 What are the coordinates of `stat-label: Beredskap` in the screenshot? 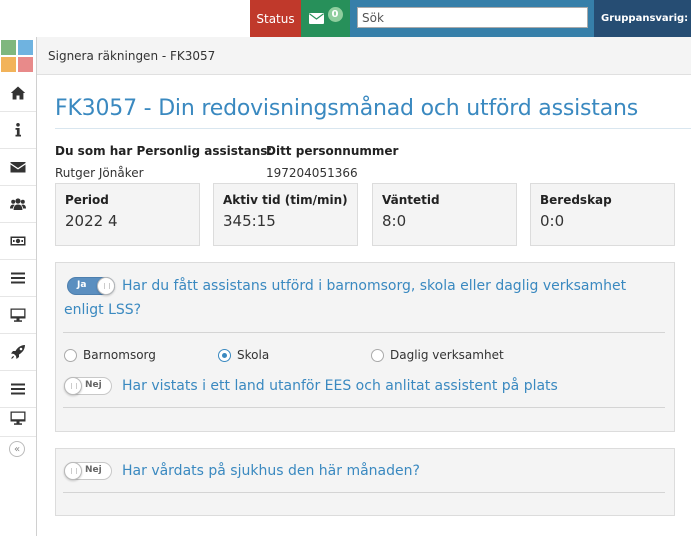 It's located at (576, 200).